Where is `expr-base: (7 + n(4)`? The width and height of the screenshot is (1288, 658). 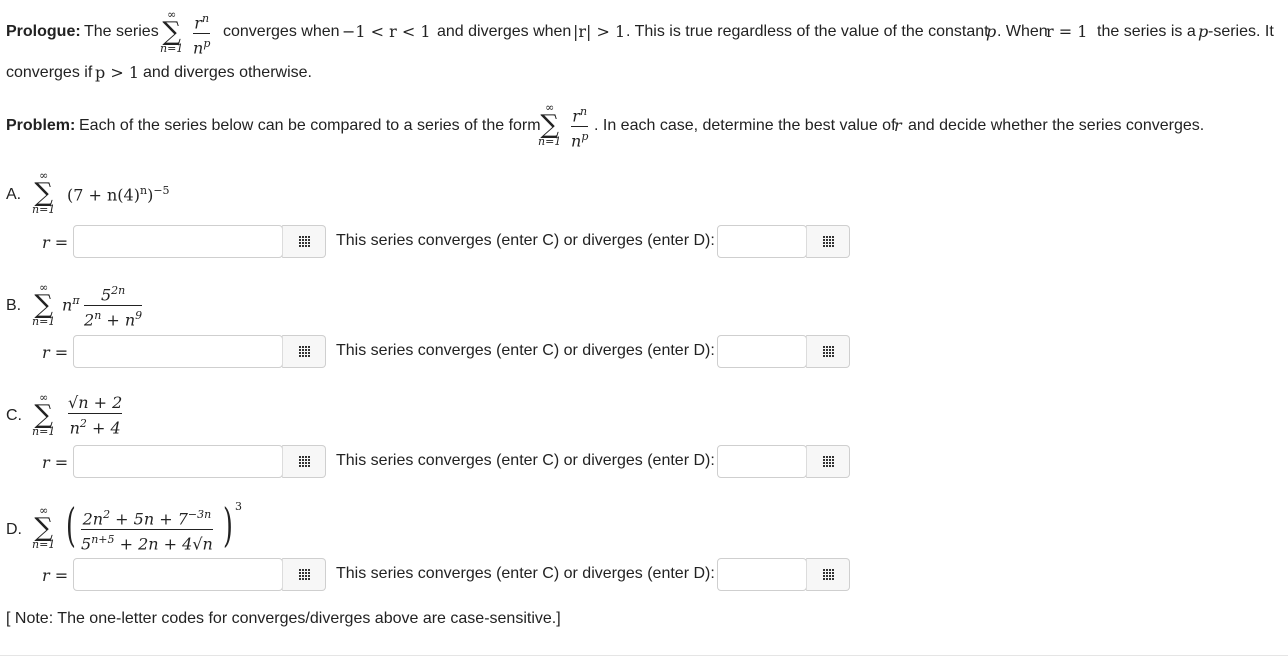
expr-base: (7 + n(4) is located at coordinates (103, 195).